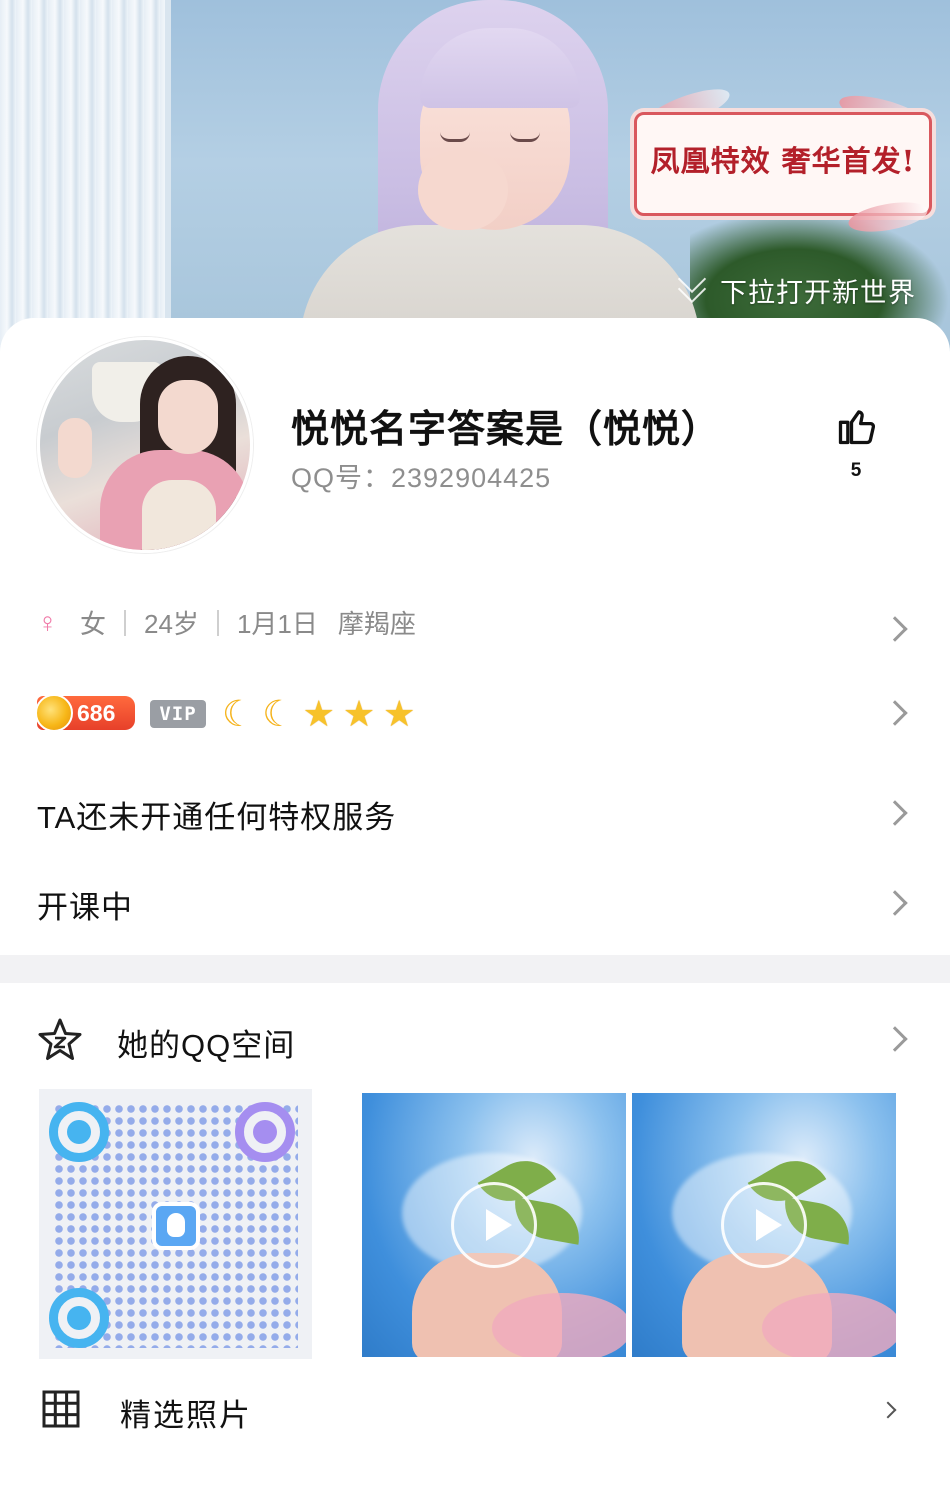 The width and height of the screenshot is (950, 1508). Describe the element at coordinates (475, 623) in the screenshot. I see `basic-info-row: ♀ 女 24岁 1月1日 摩羯座` at that location.